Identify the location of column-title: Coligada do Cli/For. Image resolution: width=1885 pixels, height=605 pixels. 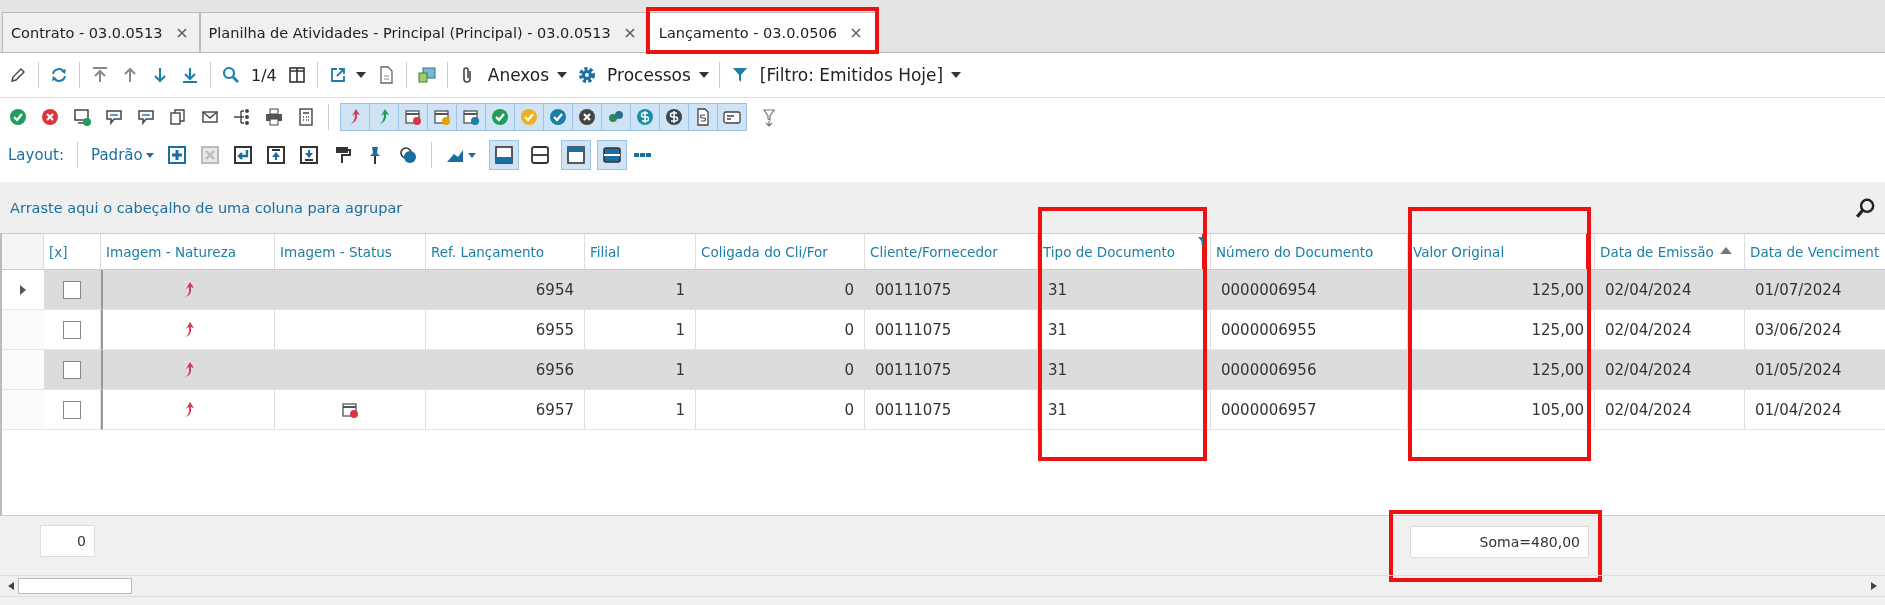
(764, 251).